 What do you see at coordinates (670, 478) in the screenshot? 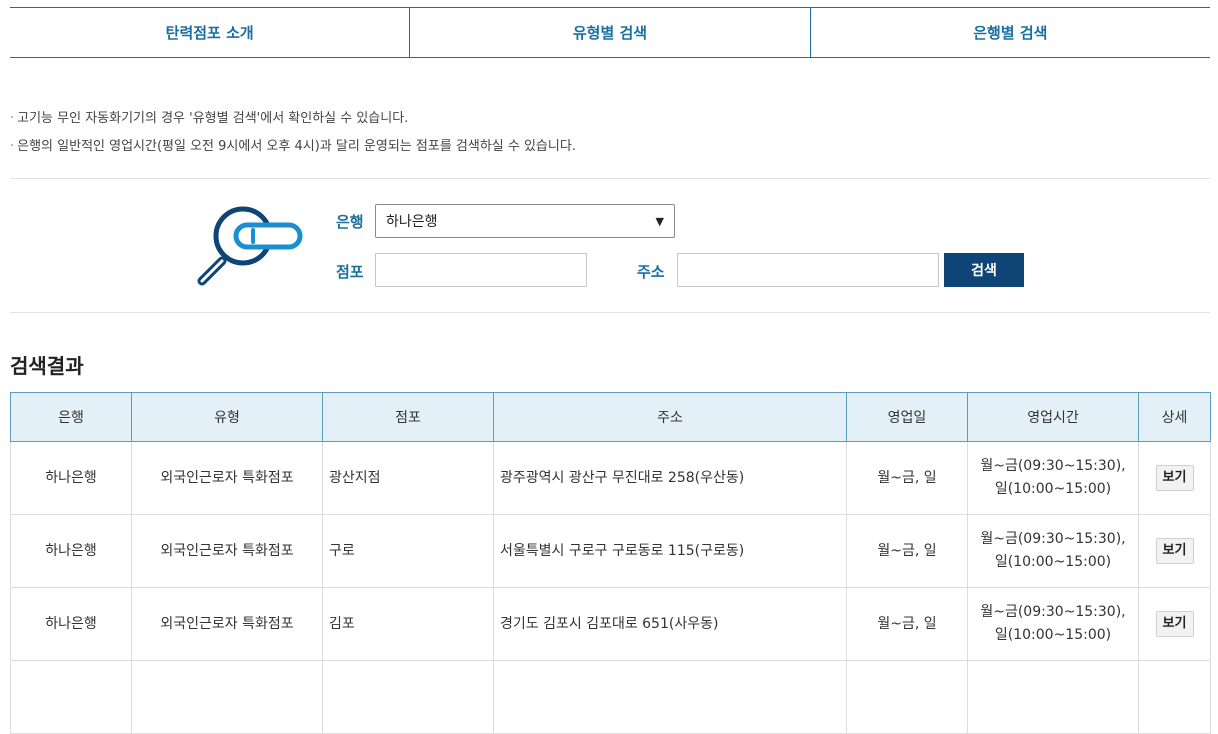
I see `cell-address: 광주광역시 광산구 무진대로 258(우산동)` at bounding box center [670, 478].